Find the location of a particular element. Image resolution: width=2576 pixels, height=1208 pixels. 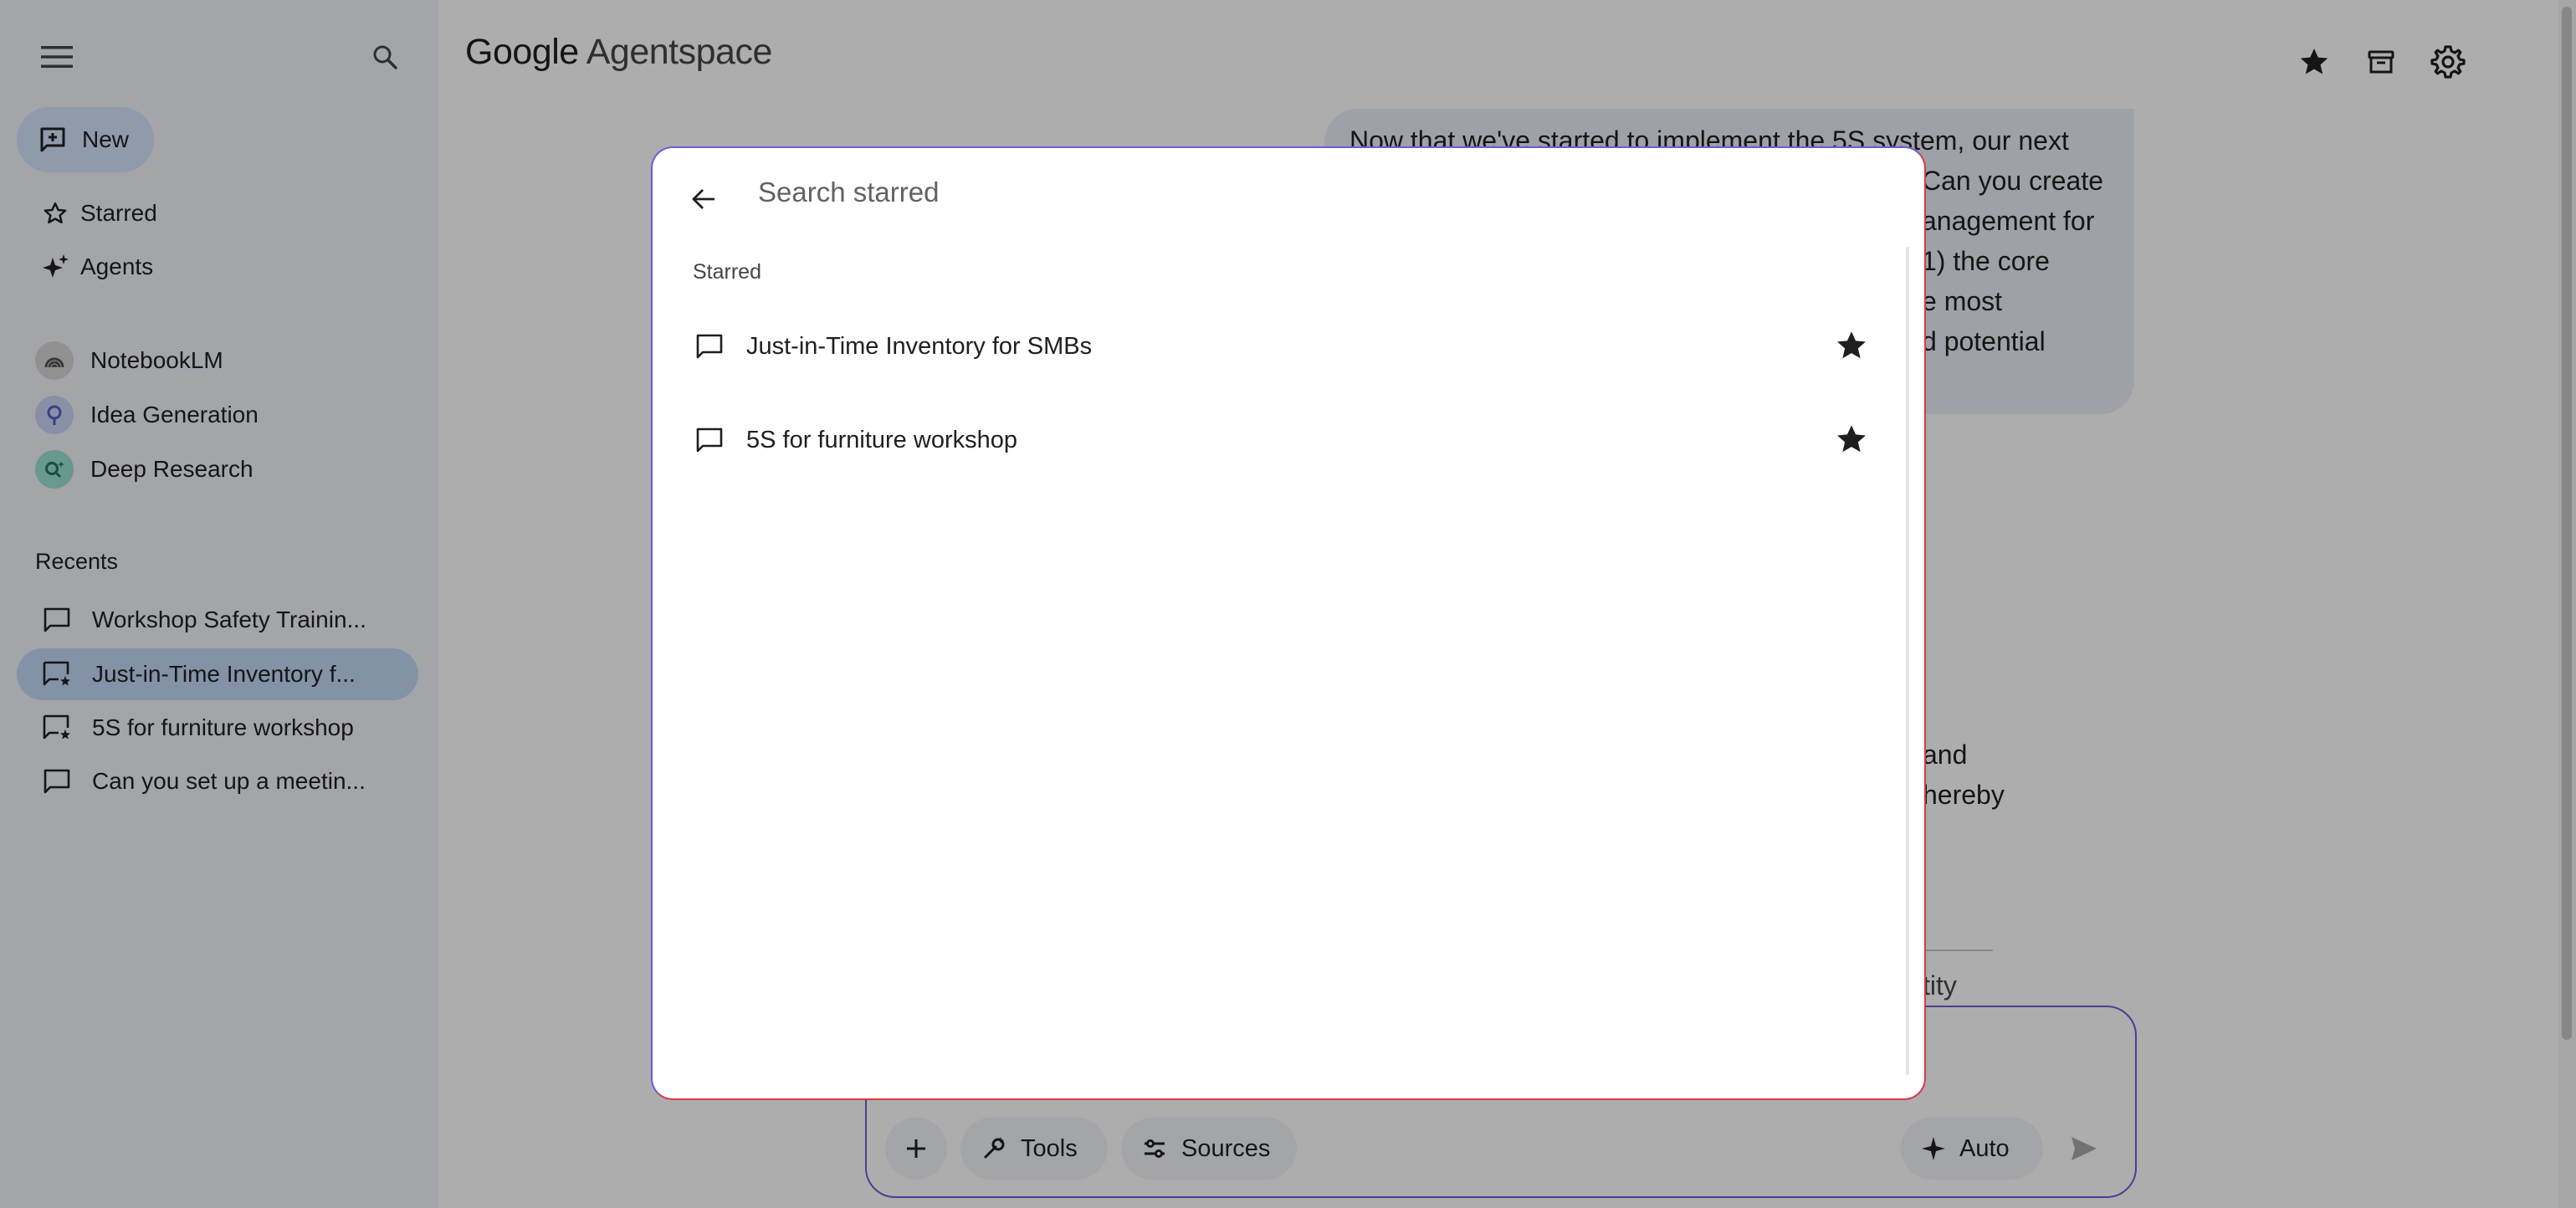

dialog-scrollbar is located at coordinates (1908, 661).